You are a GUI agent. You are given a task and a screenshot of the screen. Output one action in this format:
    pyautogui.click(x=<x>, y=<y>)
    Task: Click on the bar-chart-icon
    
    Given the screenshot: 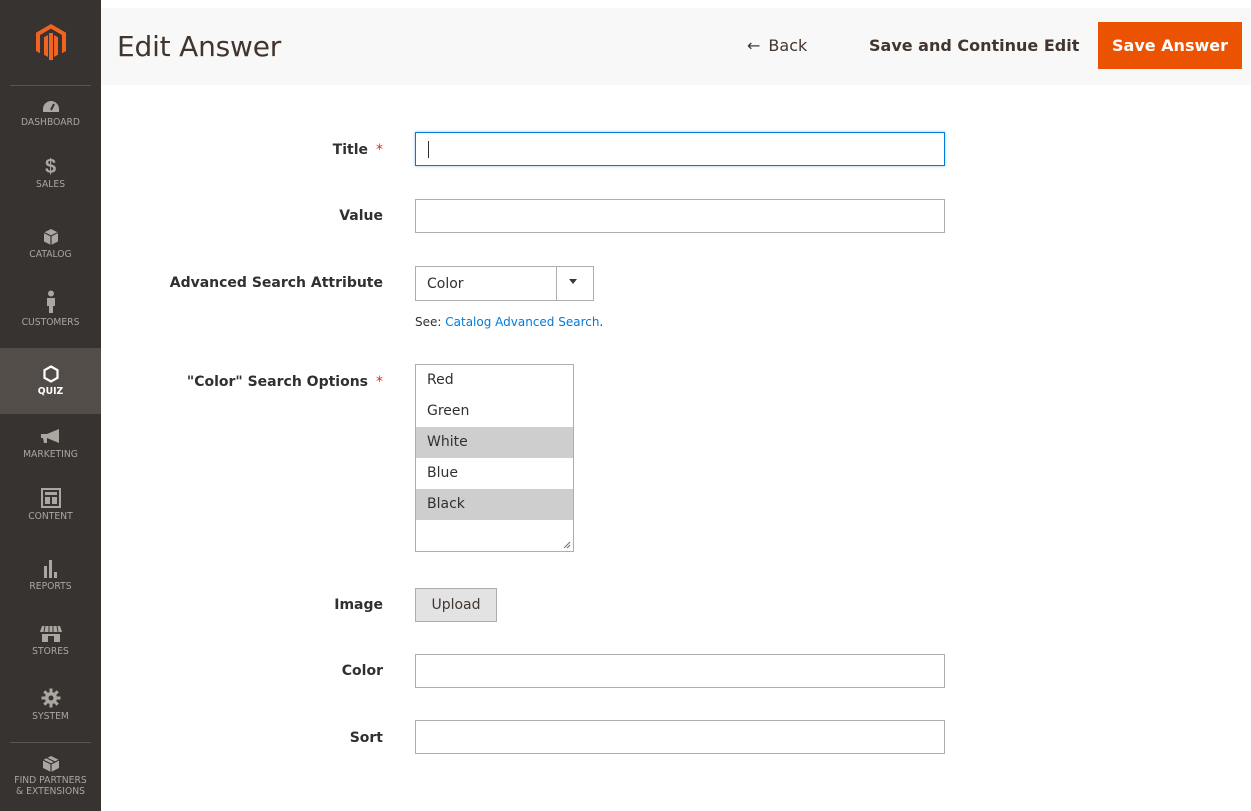 What is the action you would take?
    pyautogui.click(x=50, y=569)
    